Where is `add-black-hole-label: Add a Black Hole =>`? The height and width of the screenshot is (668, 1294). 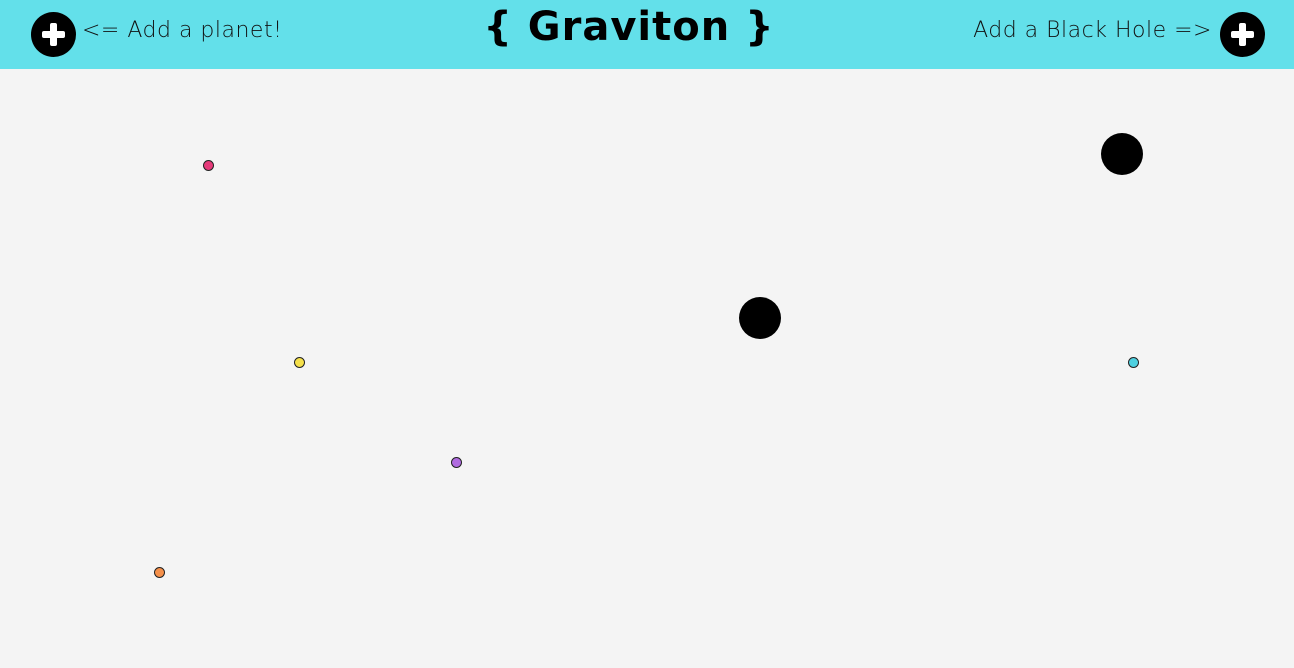
add-black-hole-label: Add a Black Hole => is located at coordinates (1092, 30).